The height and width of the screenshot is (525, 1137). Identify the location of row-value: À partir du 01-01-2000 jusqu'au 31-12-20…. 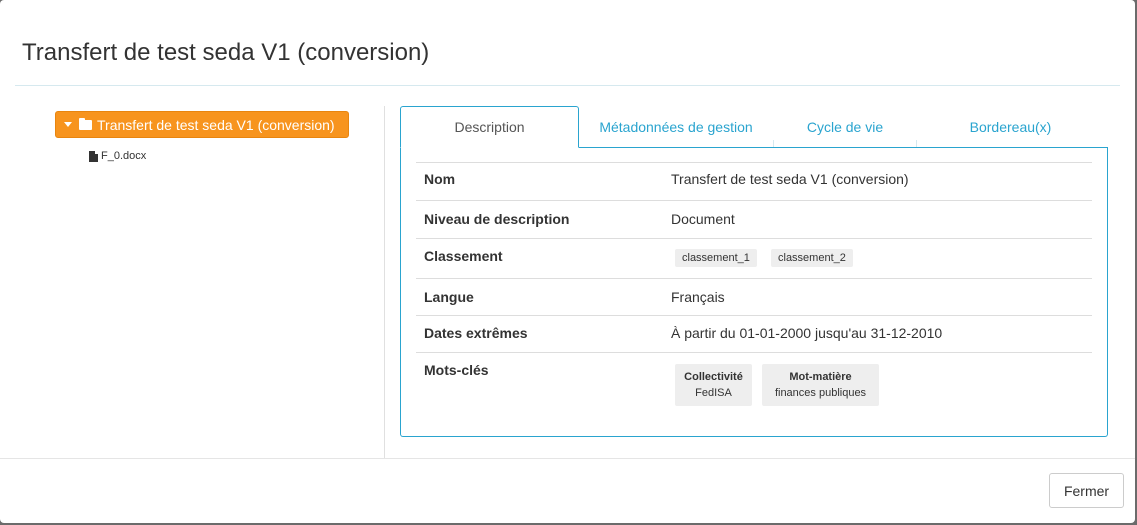
(807, 333).